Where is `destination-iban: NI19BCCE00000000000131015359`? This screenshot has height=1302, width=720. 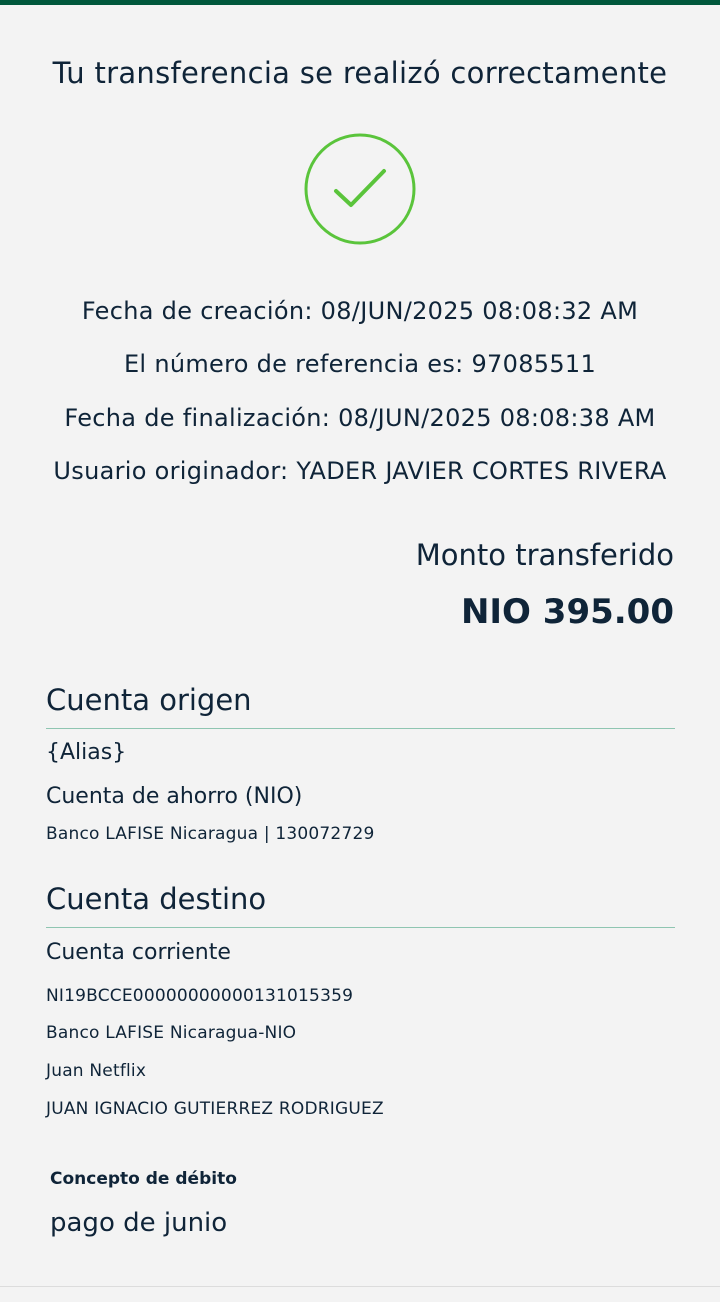 destination-iban: NI19BCCE00000000000131015359 is located at coordinates (200, 996).